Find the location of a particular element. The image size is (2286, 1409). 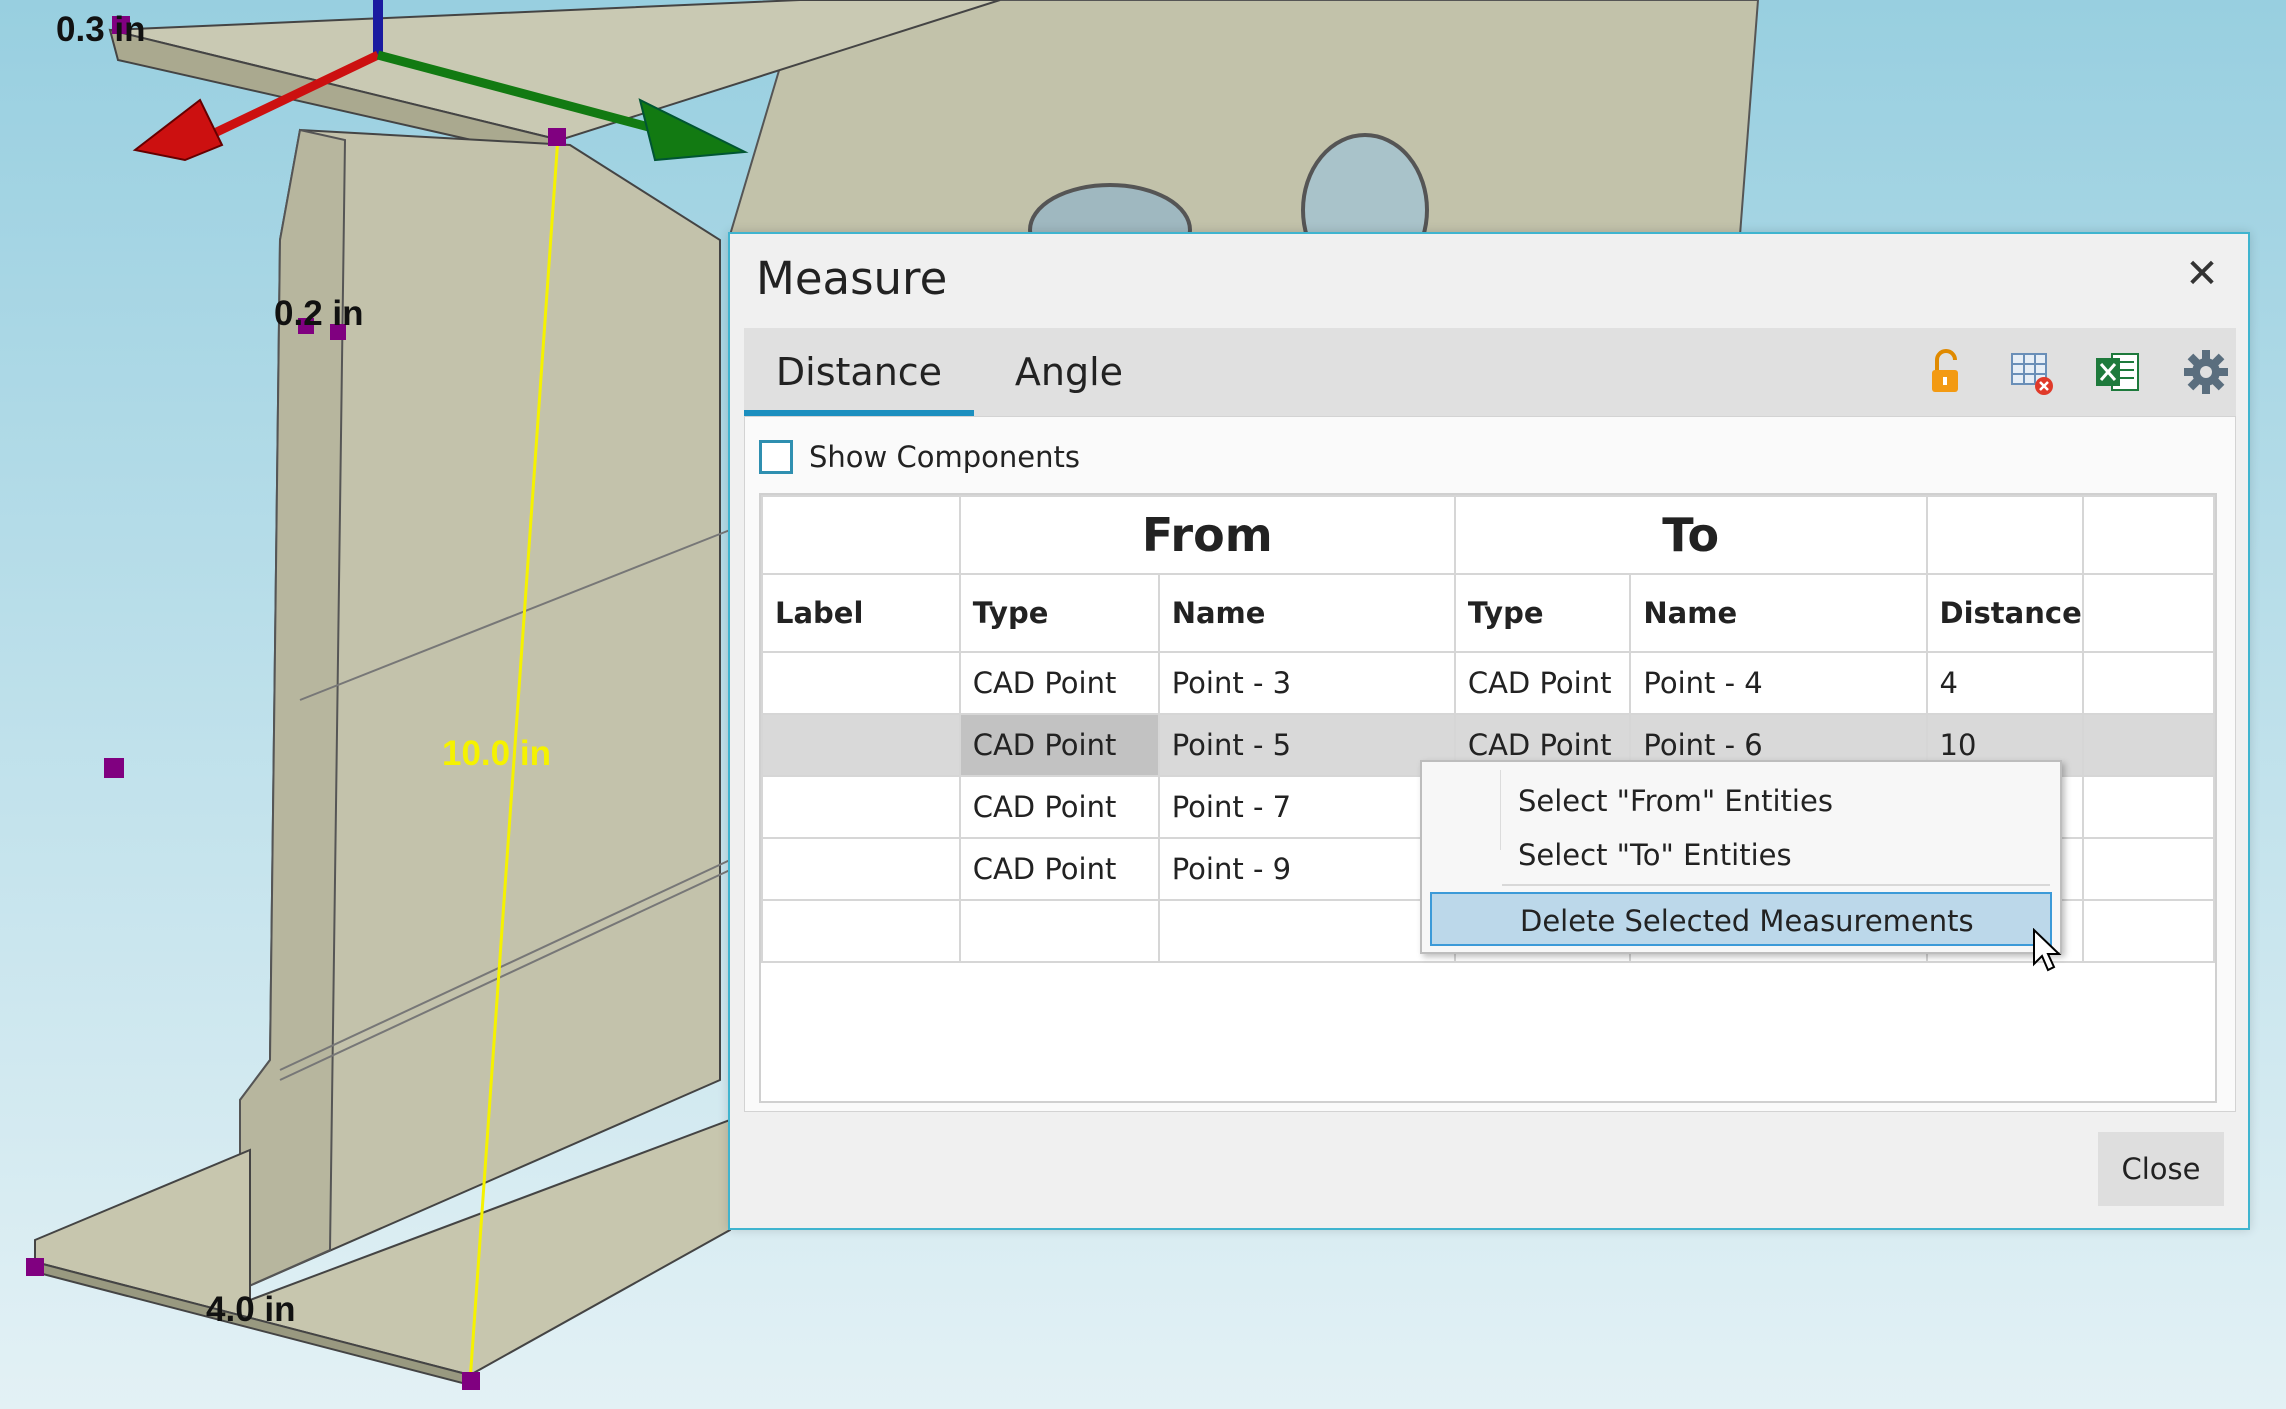

column-header-to-name: Name is located at coordinates (1778, 613).